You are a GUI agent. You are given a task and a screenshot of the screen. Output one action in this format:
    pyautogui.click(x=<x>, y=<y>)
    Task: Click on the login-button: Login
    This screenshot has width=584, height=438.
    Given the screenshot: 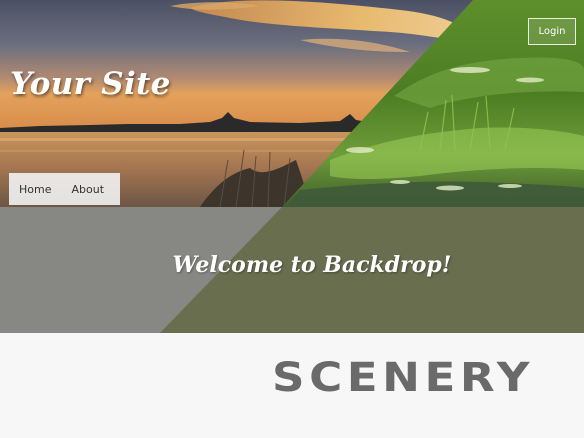 What is the action you would take?
    pyautogui.click(x=552, y=31)
    